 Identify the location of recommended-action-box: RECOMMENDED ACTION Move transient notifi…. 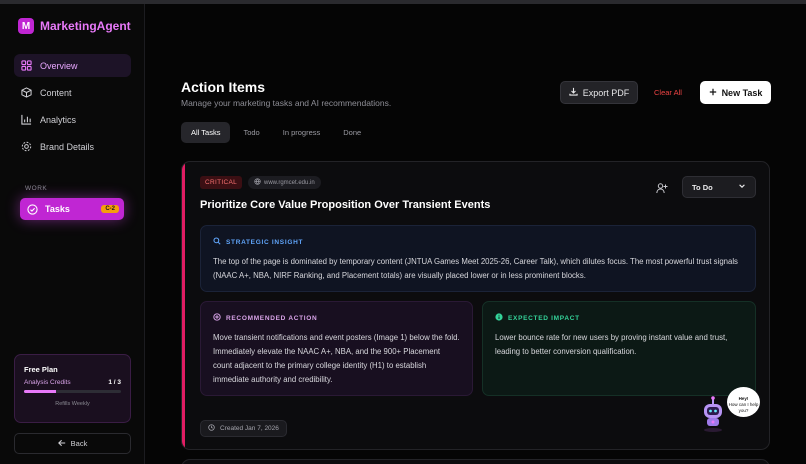
(336, 348).